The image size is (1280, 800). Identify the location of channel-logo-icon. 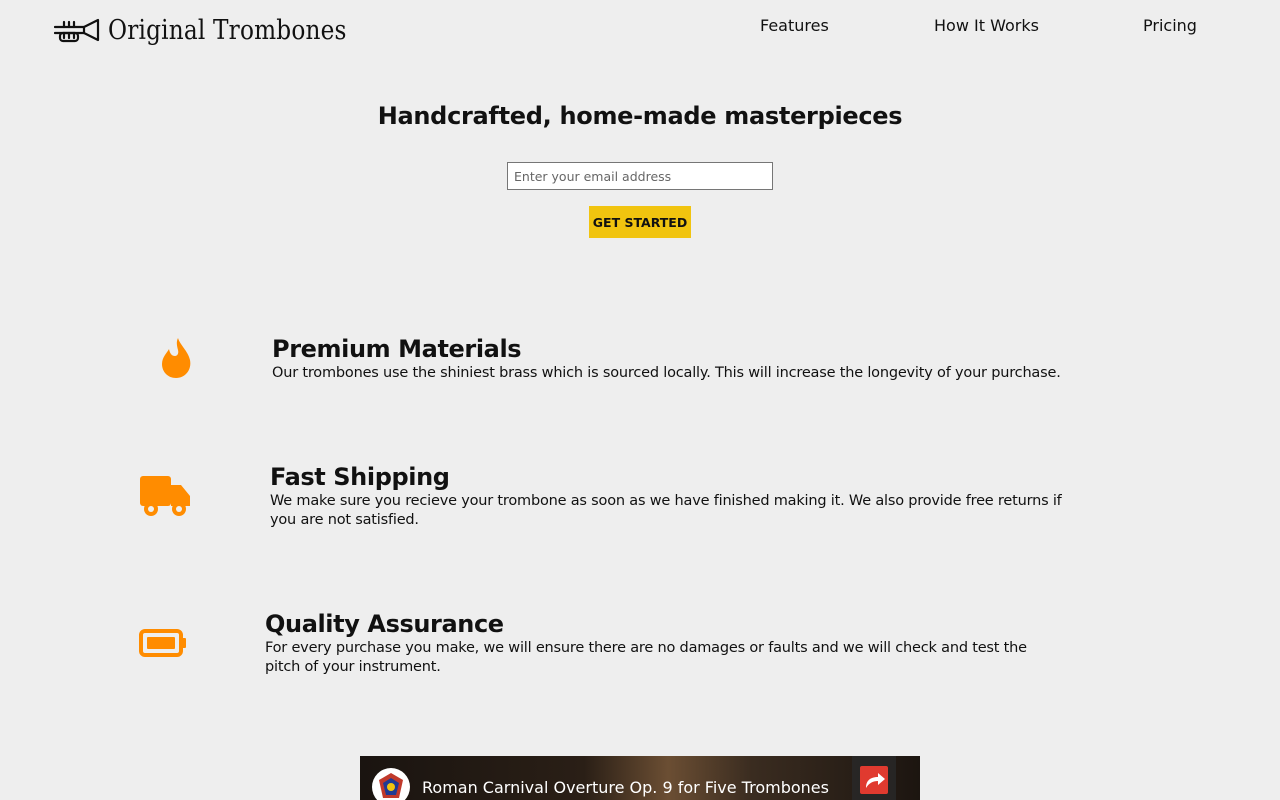
(391, 784).